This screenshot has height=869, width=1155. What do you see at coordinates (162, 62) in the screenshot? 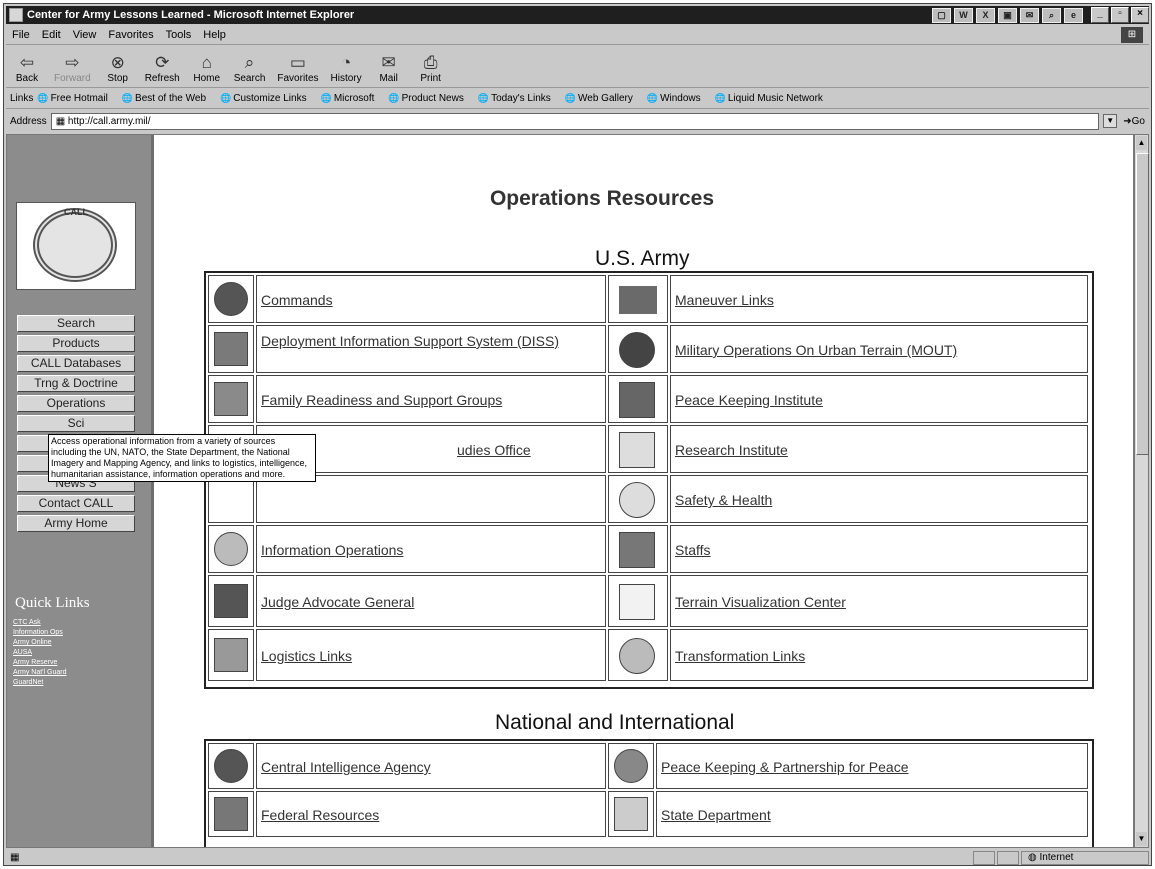
I see `refresh-icon: ⟳` at bounding box center [162, 62].